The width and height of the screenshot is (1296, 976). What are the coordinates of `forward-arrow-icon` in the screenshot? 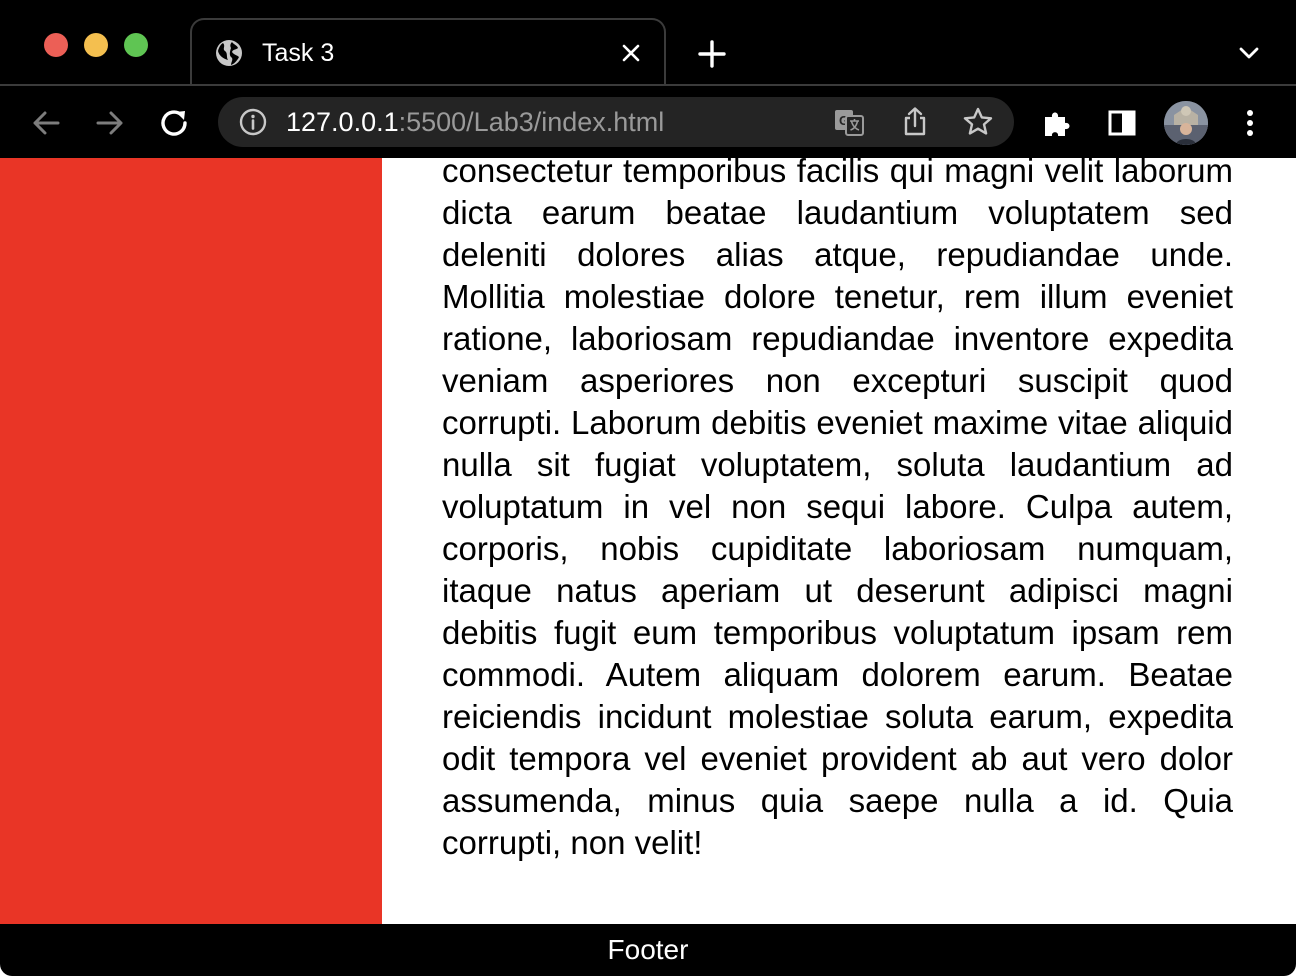 It's located at (110, 123).